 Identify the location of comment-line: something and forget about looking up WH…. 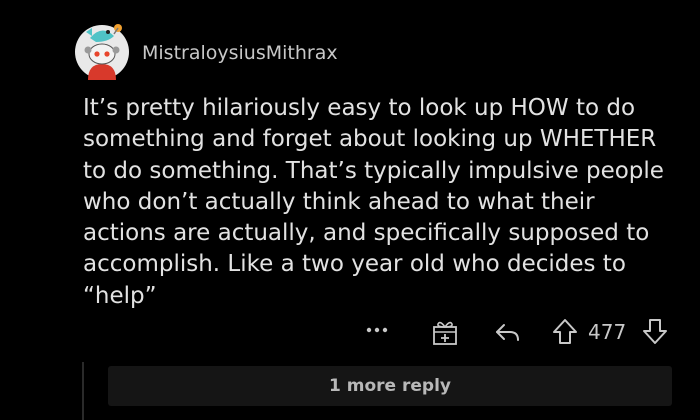
(370, 139).